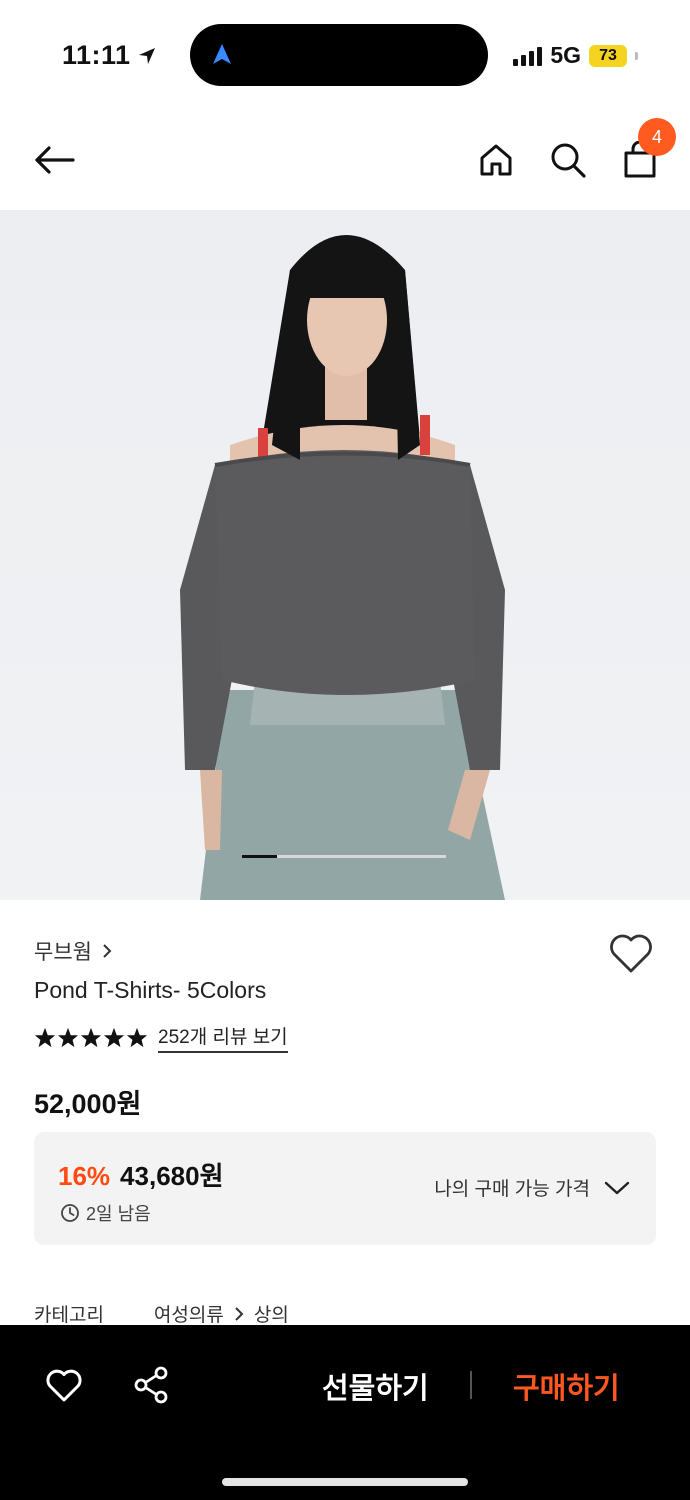 Image resolution: width=690 pixels, height=1500 pixels. I want to click on location-arrow-icon, so click(146, 55).